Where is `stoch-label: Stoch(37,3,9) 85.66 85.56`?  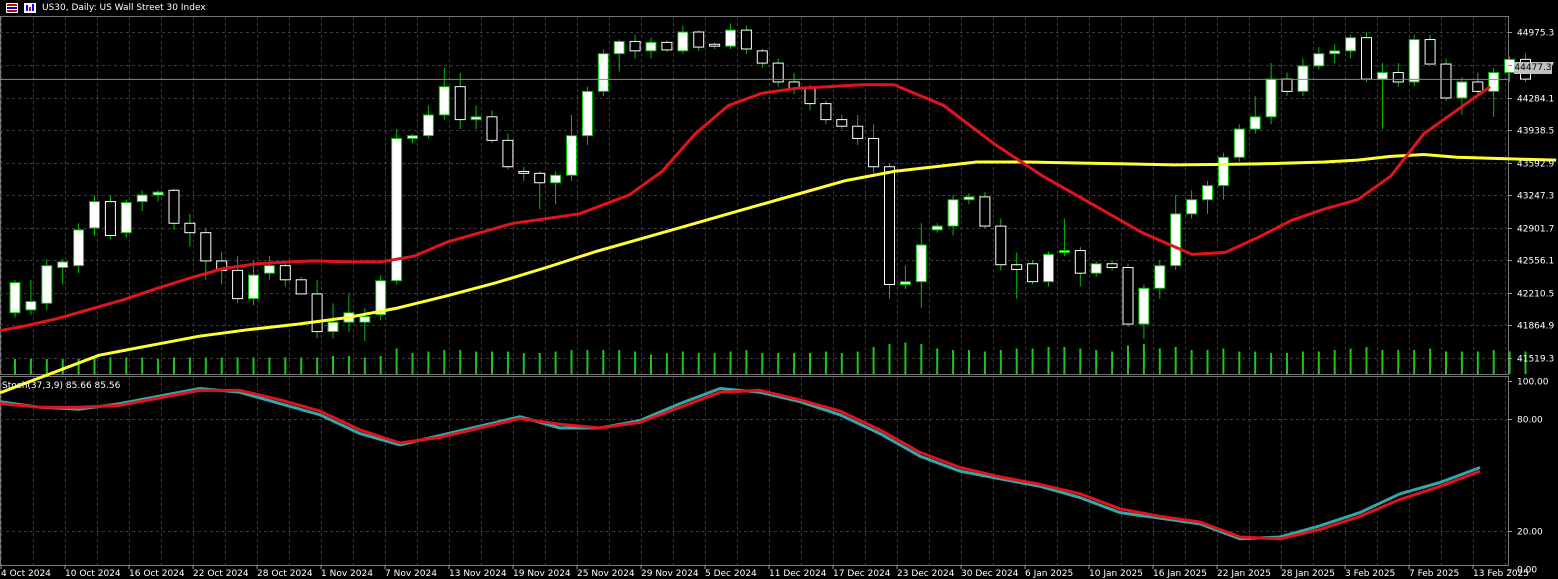 stoch-label: Stoch(37,3,9) 85.66 85.56 is located at coordinates (61, 386).